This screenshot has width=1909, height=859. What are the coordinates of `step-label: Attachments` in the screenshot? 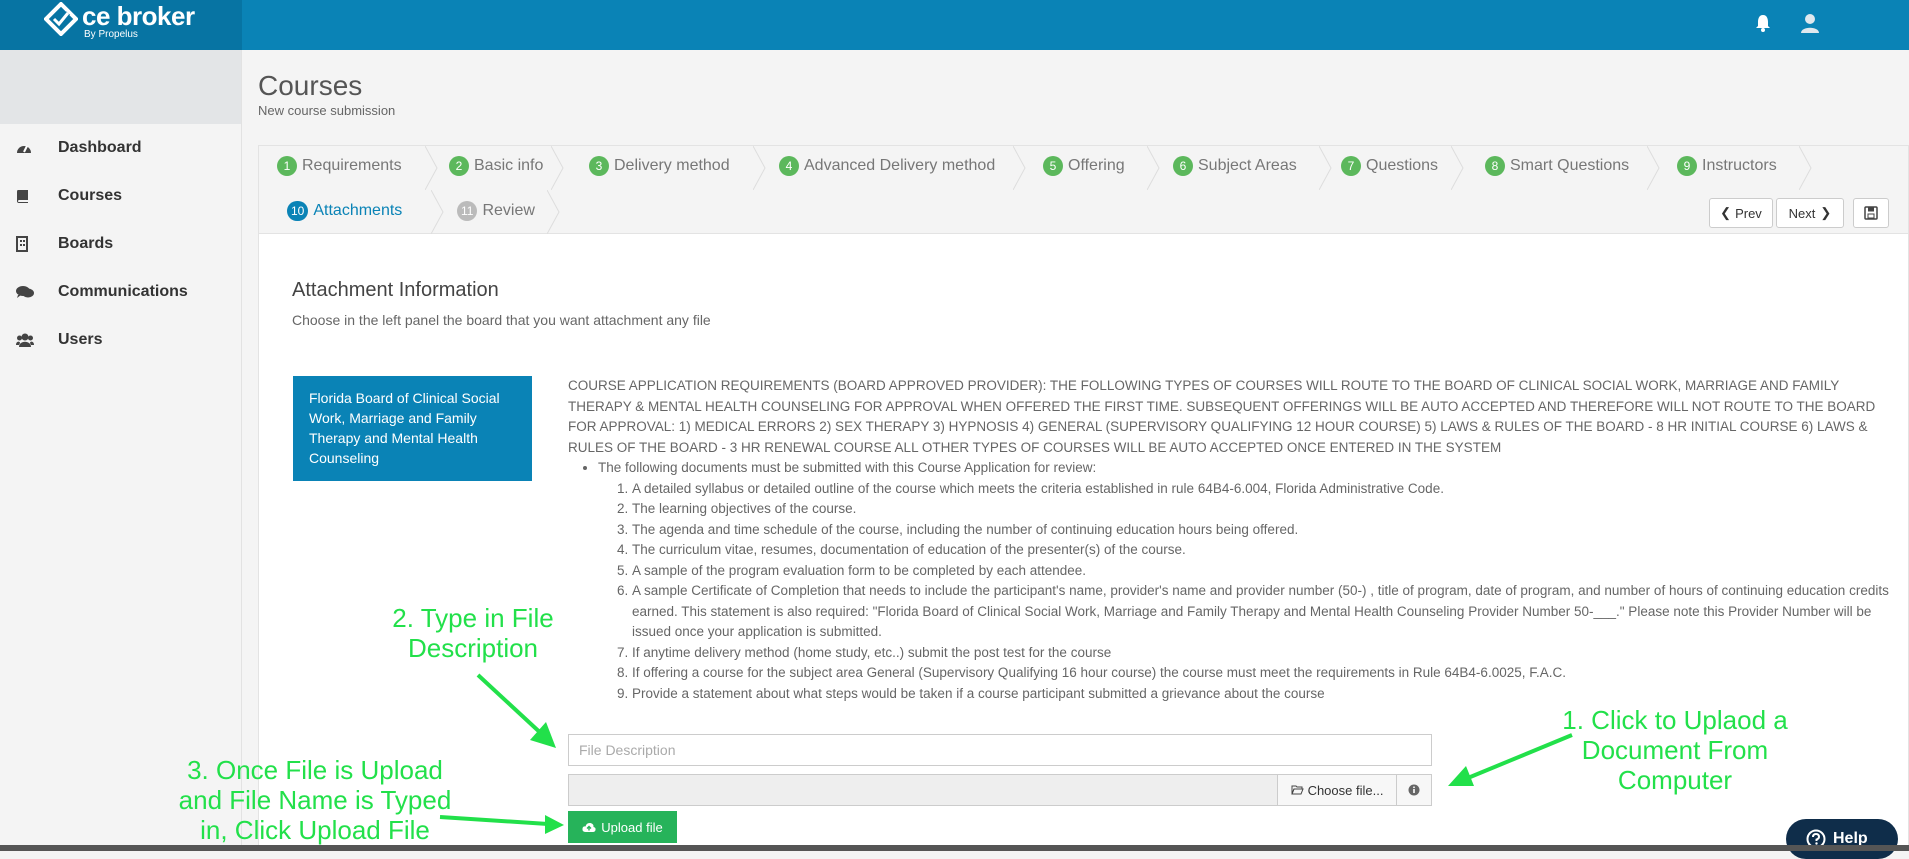 It's located at (358, 210).